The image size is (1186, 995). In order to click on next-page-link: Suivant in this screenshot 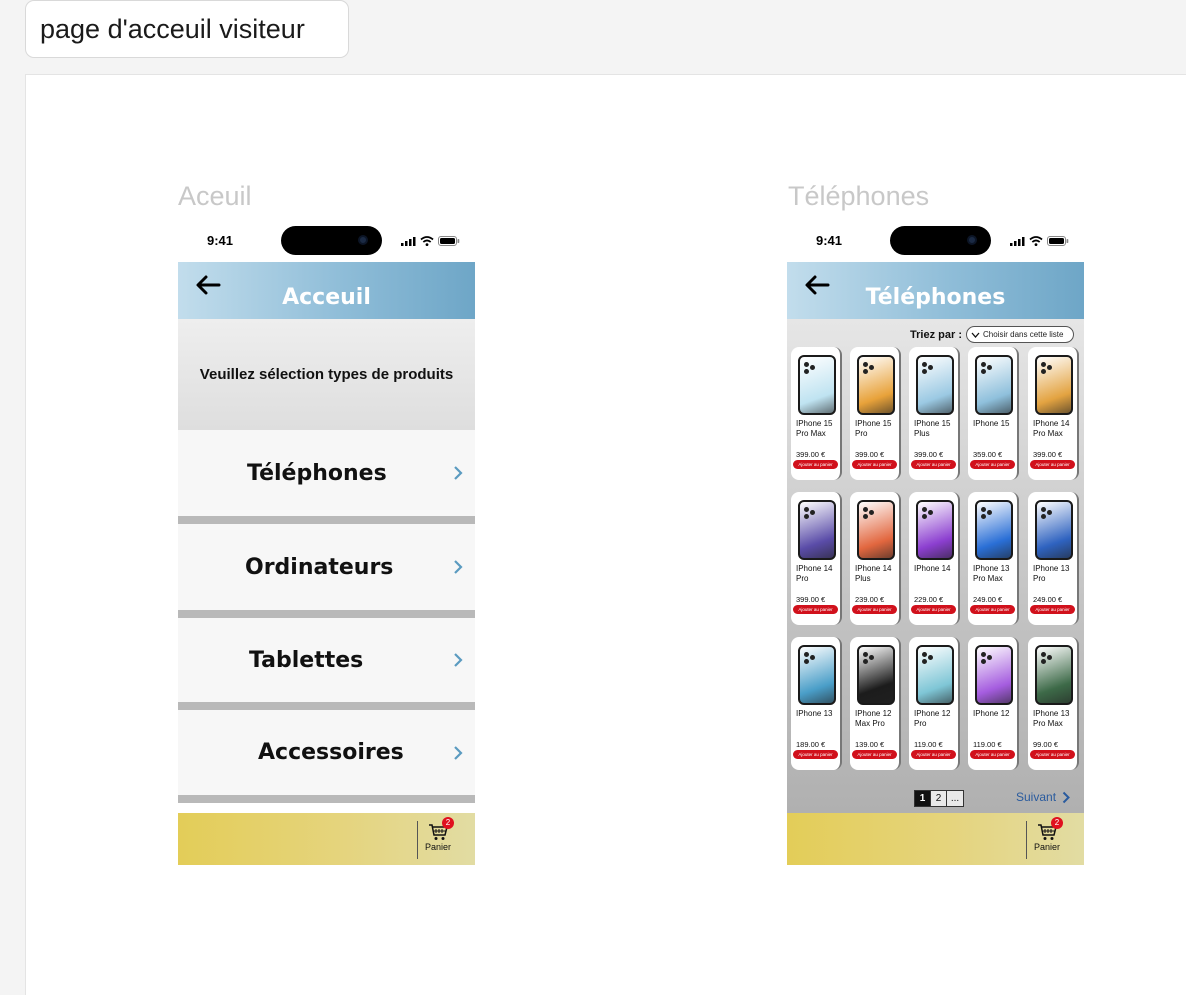, I will do `click(1043, 797)`.